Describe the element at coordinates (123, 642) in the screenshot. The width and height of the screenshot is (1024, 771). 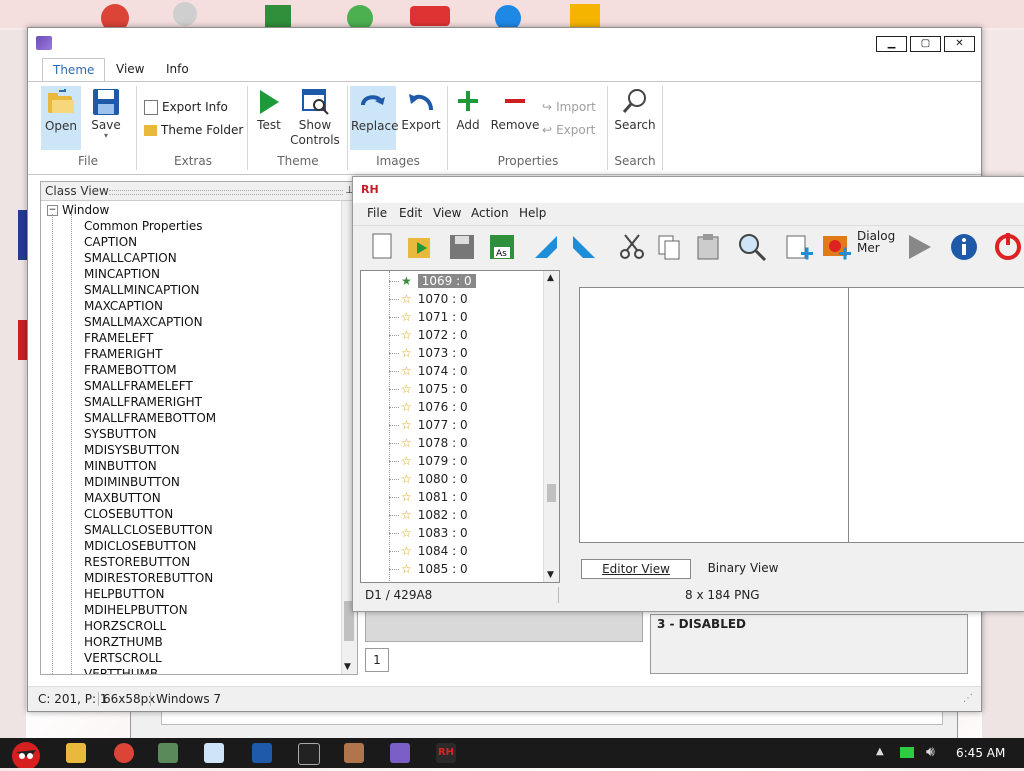
I see `class-tree-item: HORZTHUMB` at that location.